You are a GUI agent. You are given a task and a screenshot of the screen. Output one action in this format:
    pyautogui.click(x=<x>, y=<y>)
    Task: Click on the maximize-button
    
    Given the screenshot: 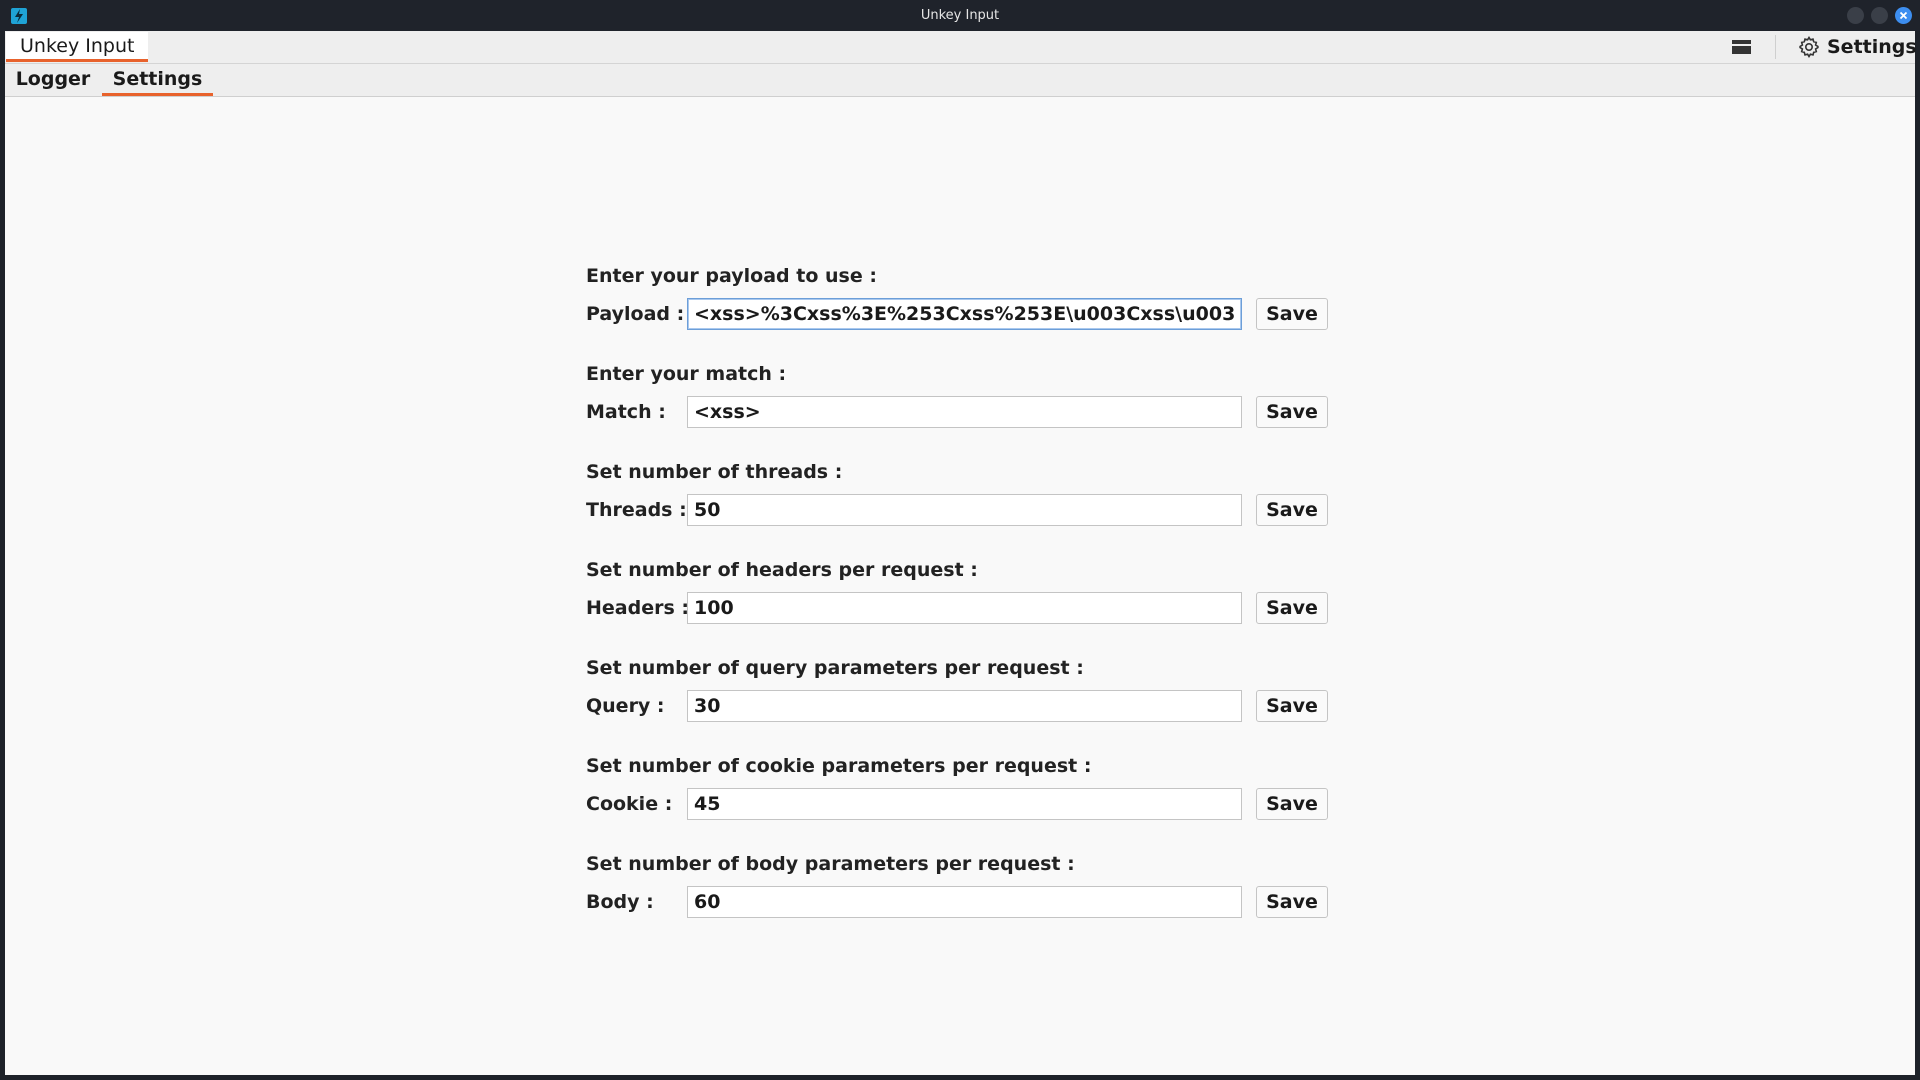 What is the action you would take?
    pyautogui.click(x=1879, y=15)
    